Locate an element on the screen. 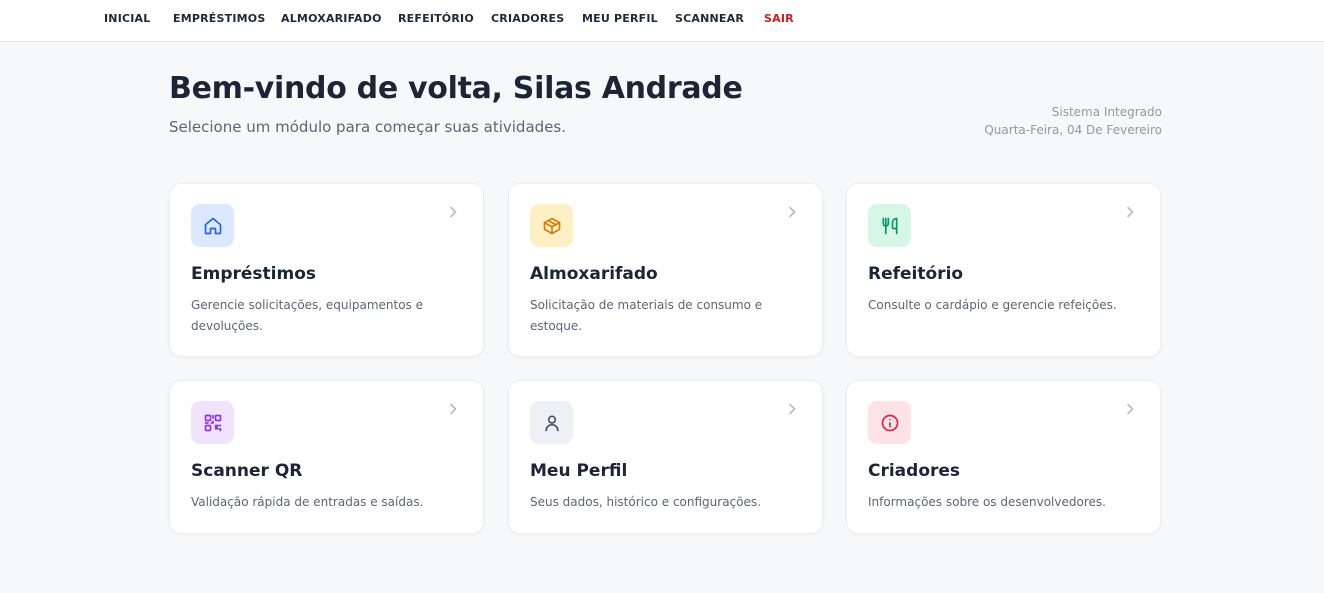 The width and height of the screenshot is (1324, 593). card-description: Seus dados, histórico e configurações. is located at coordinates (645, 502).